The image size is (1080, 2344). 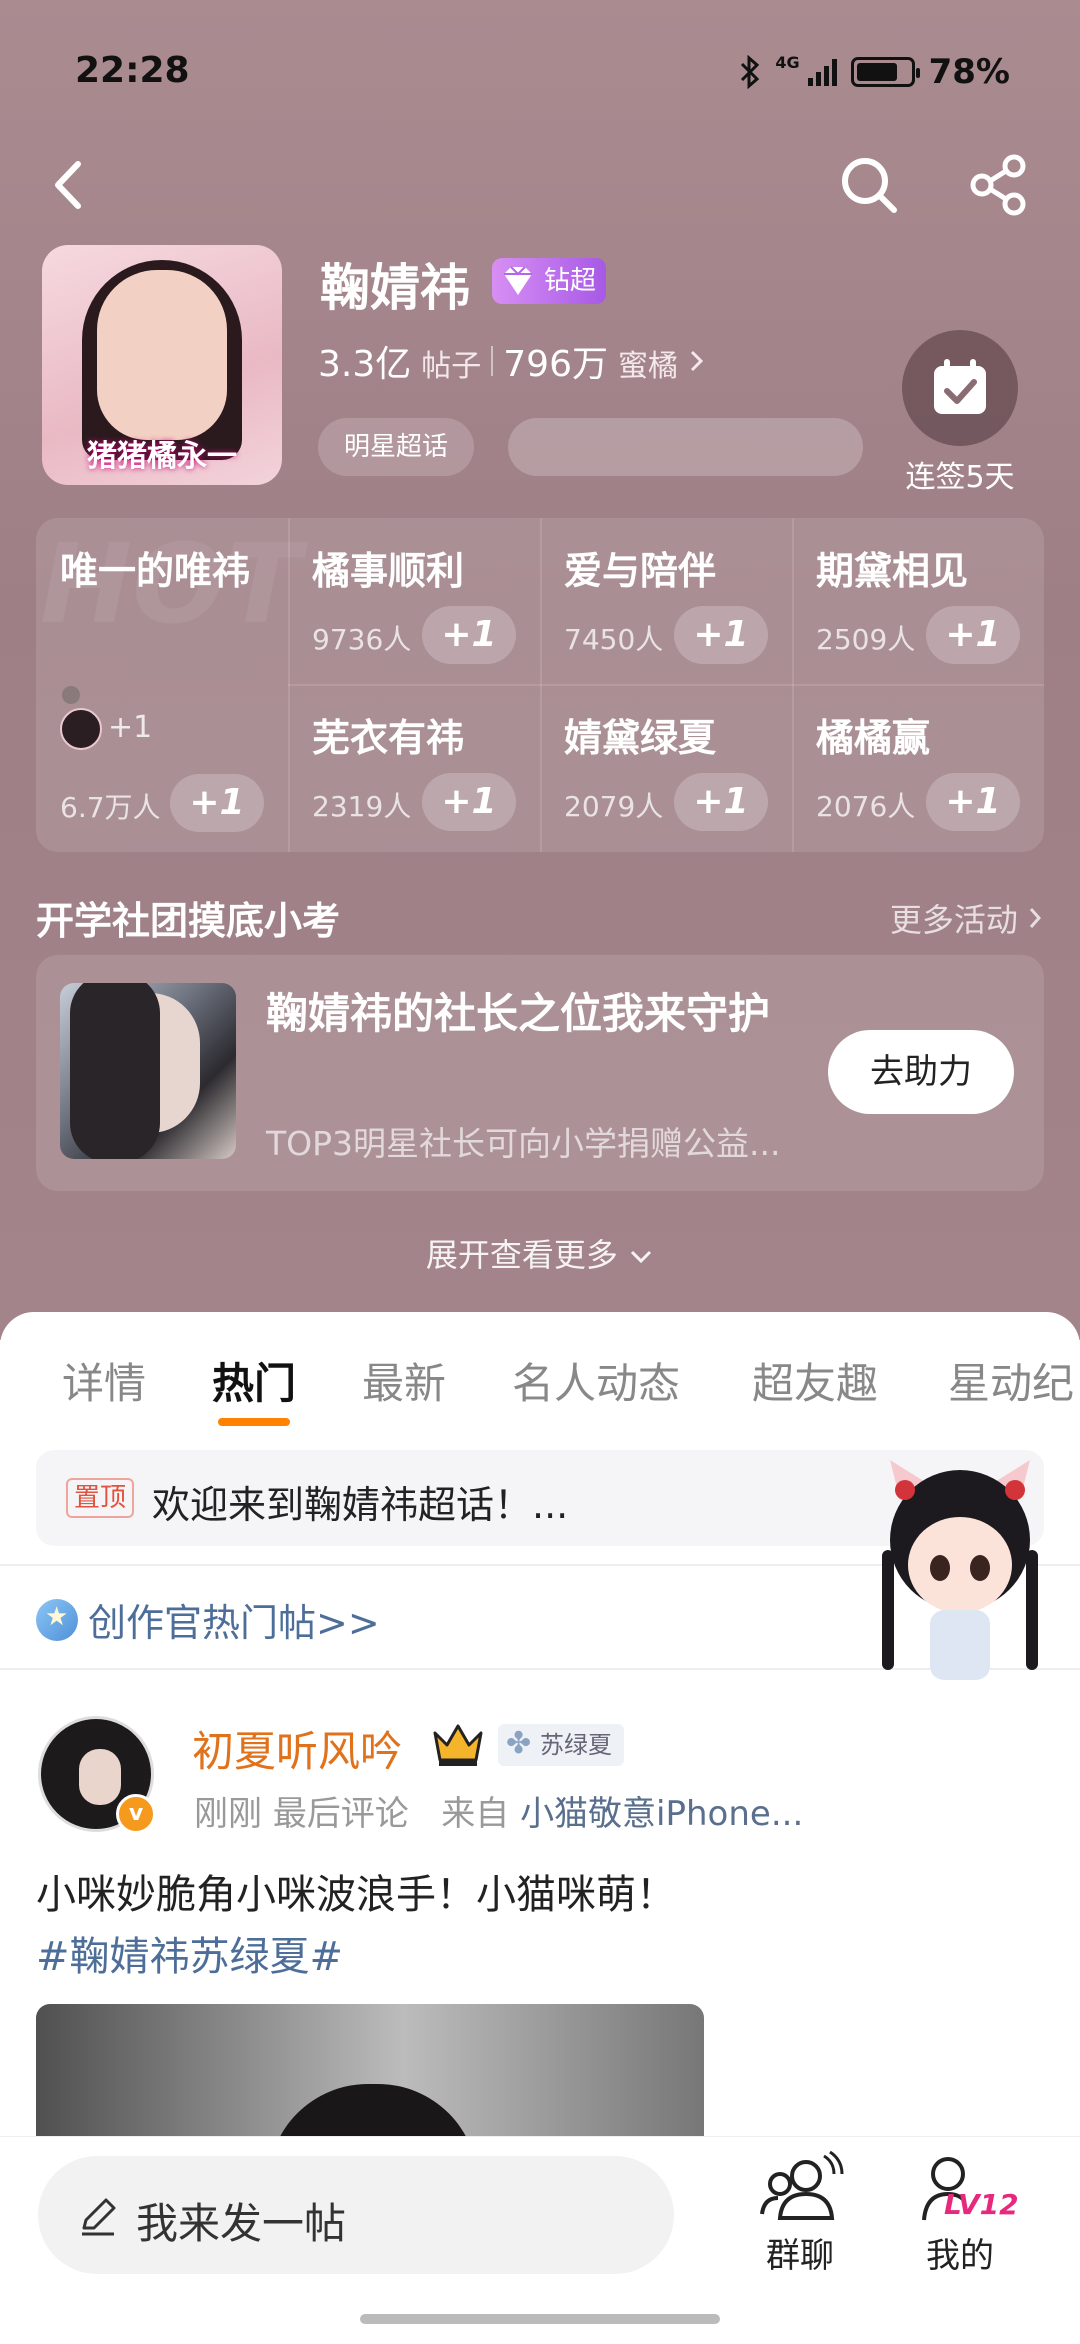 What do you see at coordinates (999, 185) in the screenshot?
I see `share-icon` at bounding box center [999, 185].